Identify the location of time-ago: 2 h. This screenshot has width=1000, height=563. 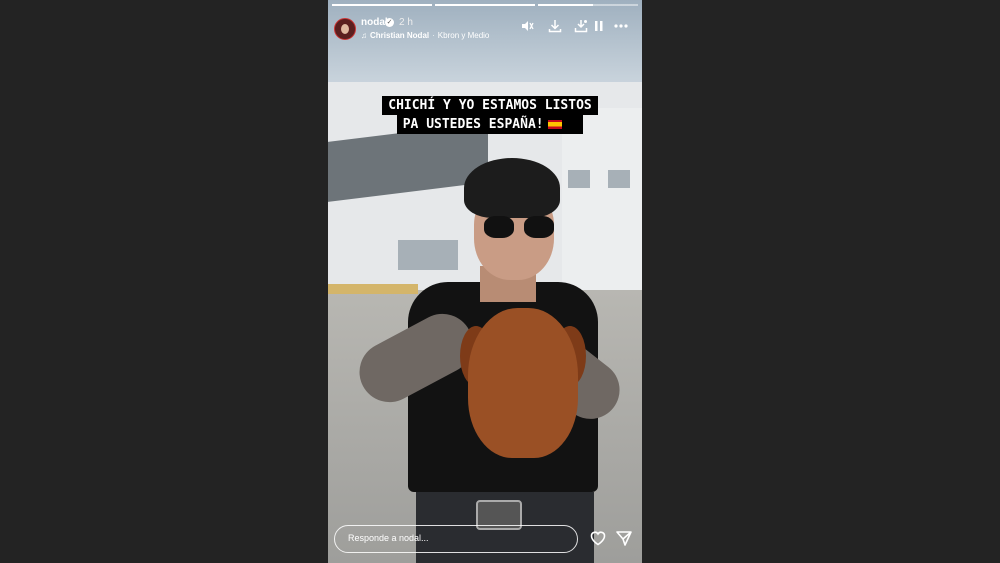
(406, 22).